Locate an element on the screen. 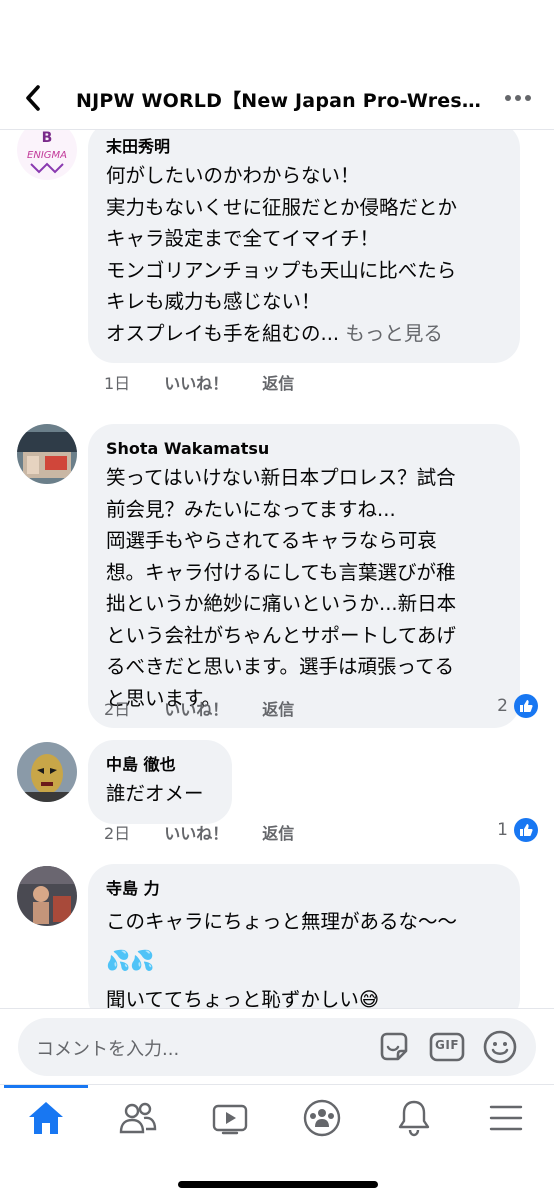 Image resolution: width=554 pixels, height=1200 pixels. menu-icon is located at coordinates (506, 1118).